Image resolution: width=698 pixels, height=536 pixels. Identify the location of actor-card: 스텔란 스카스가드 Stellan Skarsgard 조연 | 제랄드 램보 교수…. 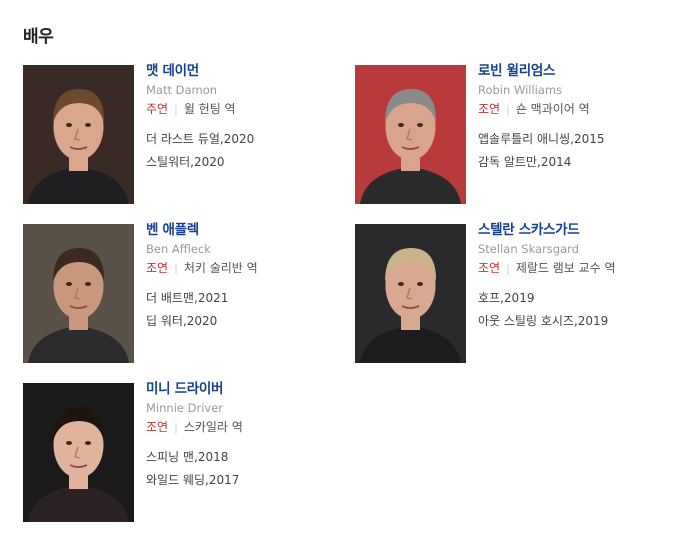
(520, 293).